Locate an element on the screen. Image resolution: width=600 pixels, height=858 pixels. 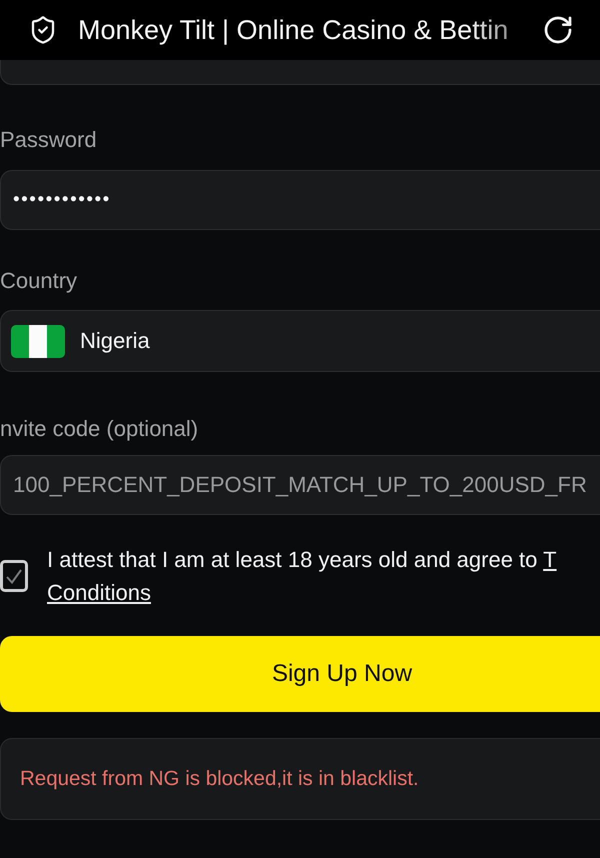
error-message: Request from NG is blocked,it is in blacklist. is located at coordinates (219, 779).